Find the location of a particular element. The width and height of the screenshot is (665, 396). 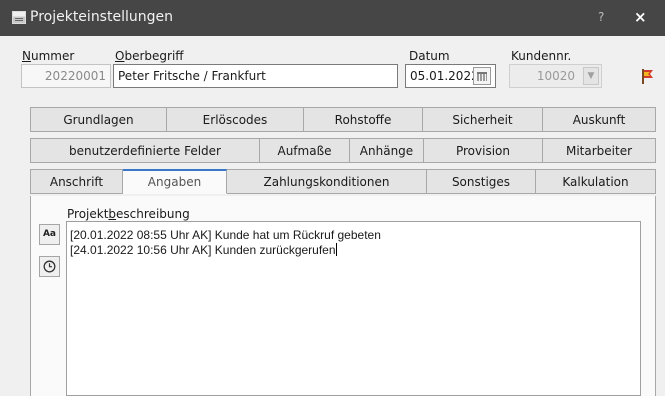

oberbegriff-field: Peter Fritsche / Frankfurt is located at coordinates (255, 76).